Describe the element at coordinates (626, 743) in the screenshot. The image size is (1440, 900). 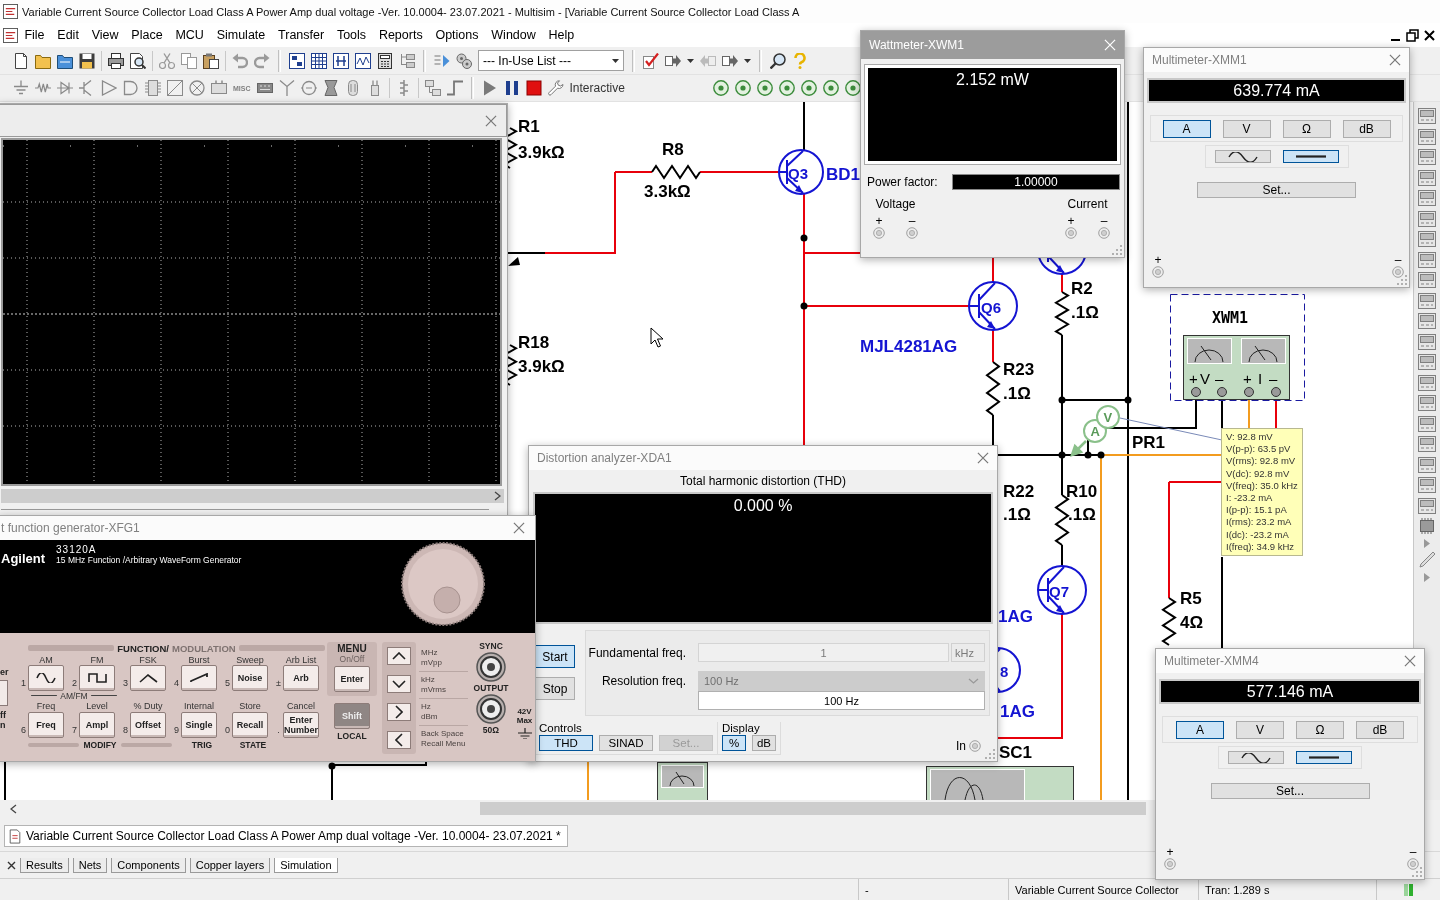
I see `control-button: SINAD` at that location.